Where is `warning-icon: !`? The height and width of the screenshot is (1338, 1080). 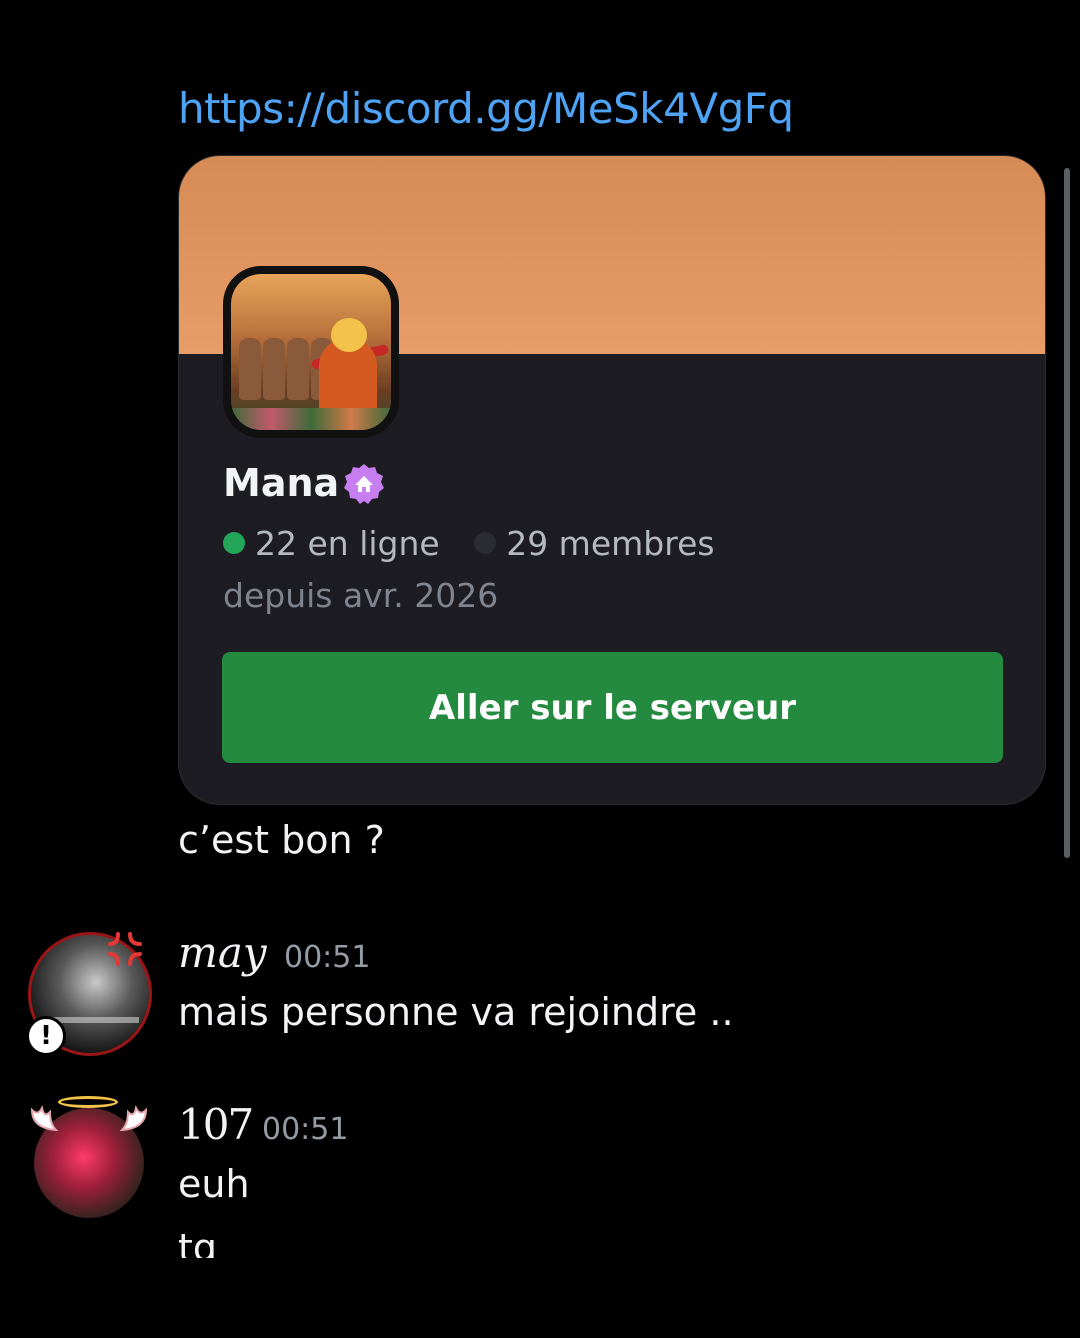
warning-icon: ! is located at coordinates (46, 1036).